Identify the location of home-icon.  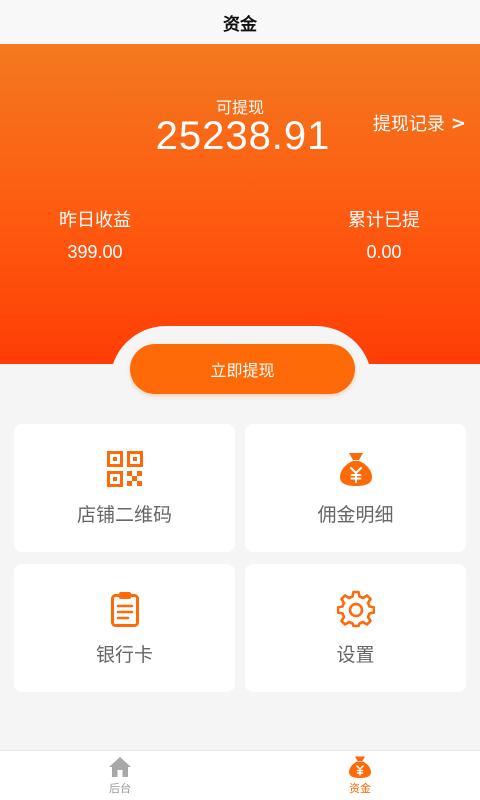
(120, 767).